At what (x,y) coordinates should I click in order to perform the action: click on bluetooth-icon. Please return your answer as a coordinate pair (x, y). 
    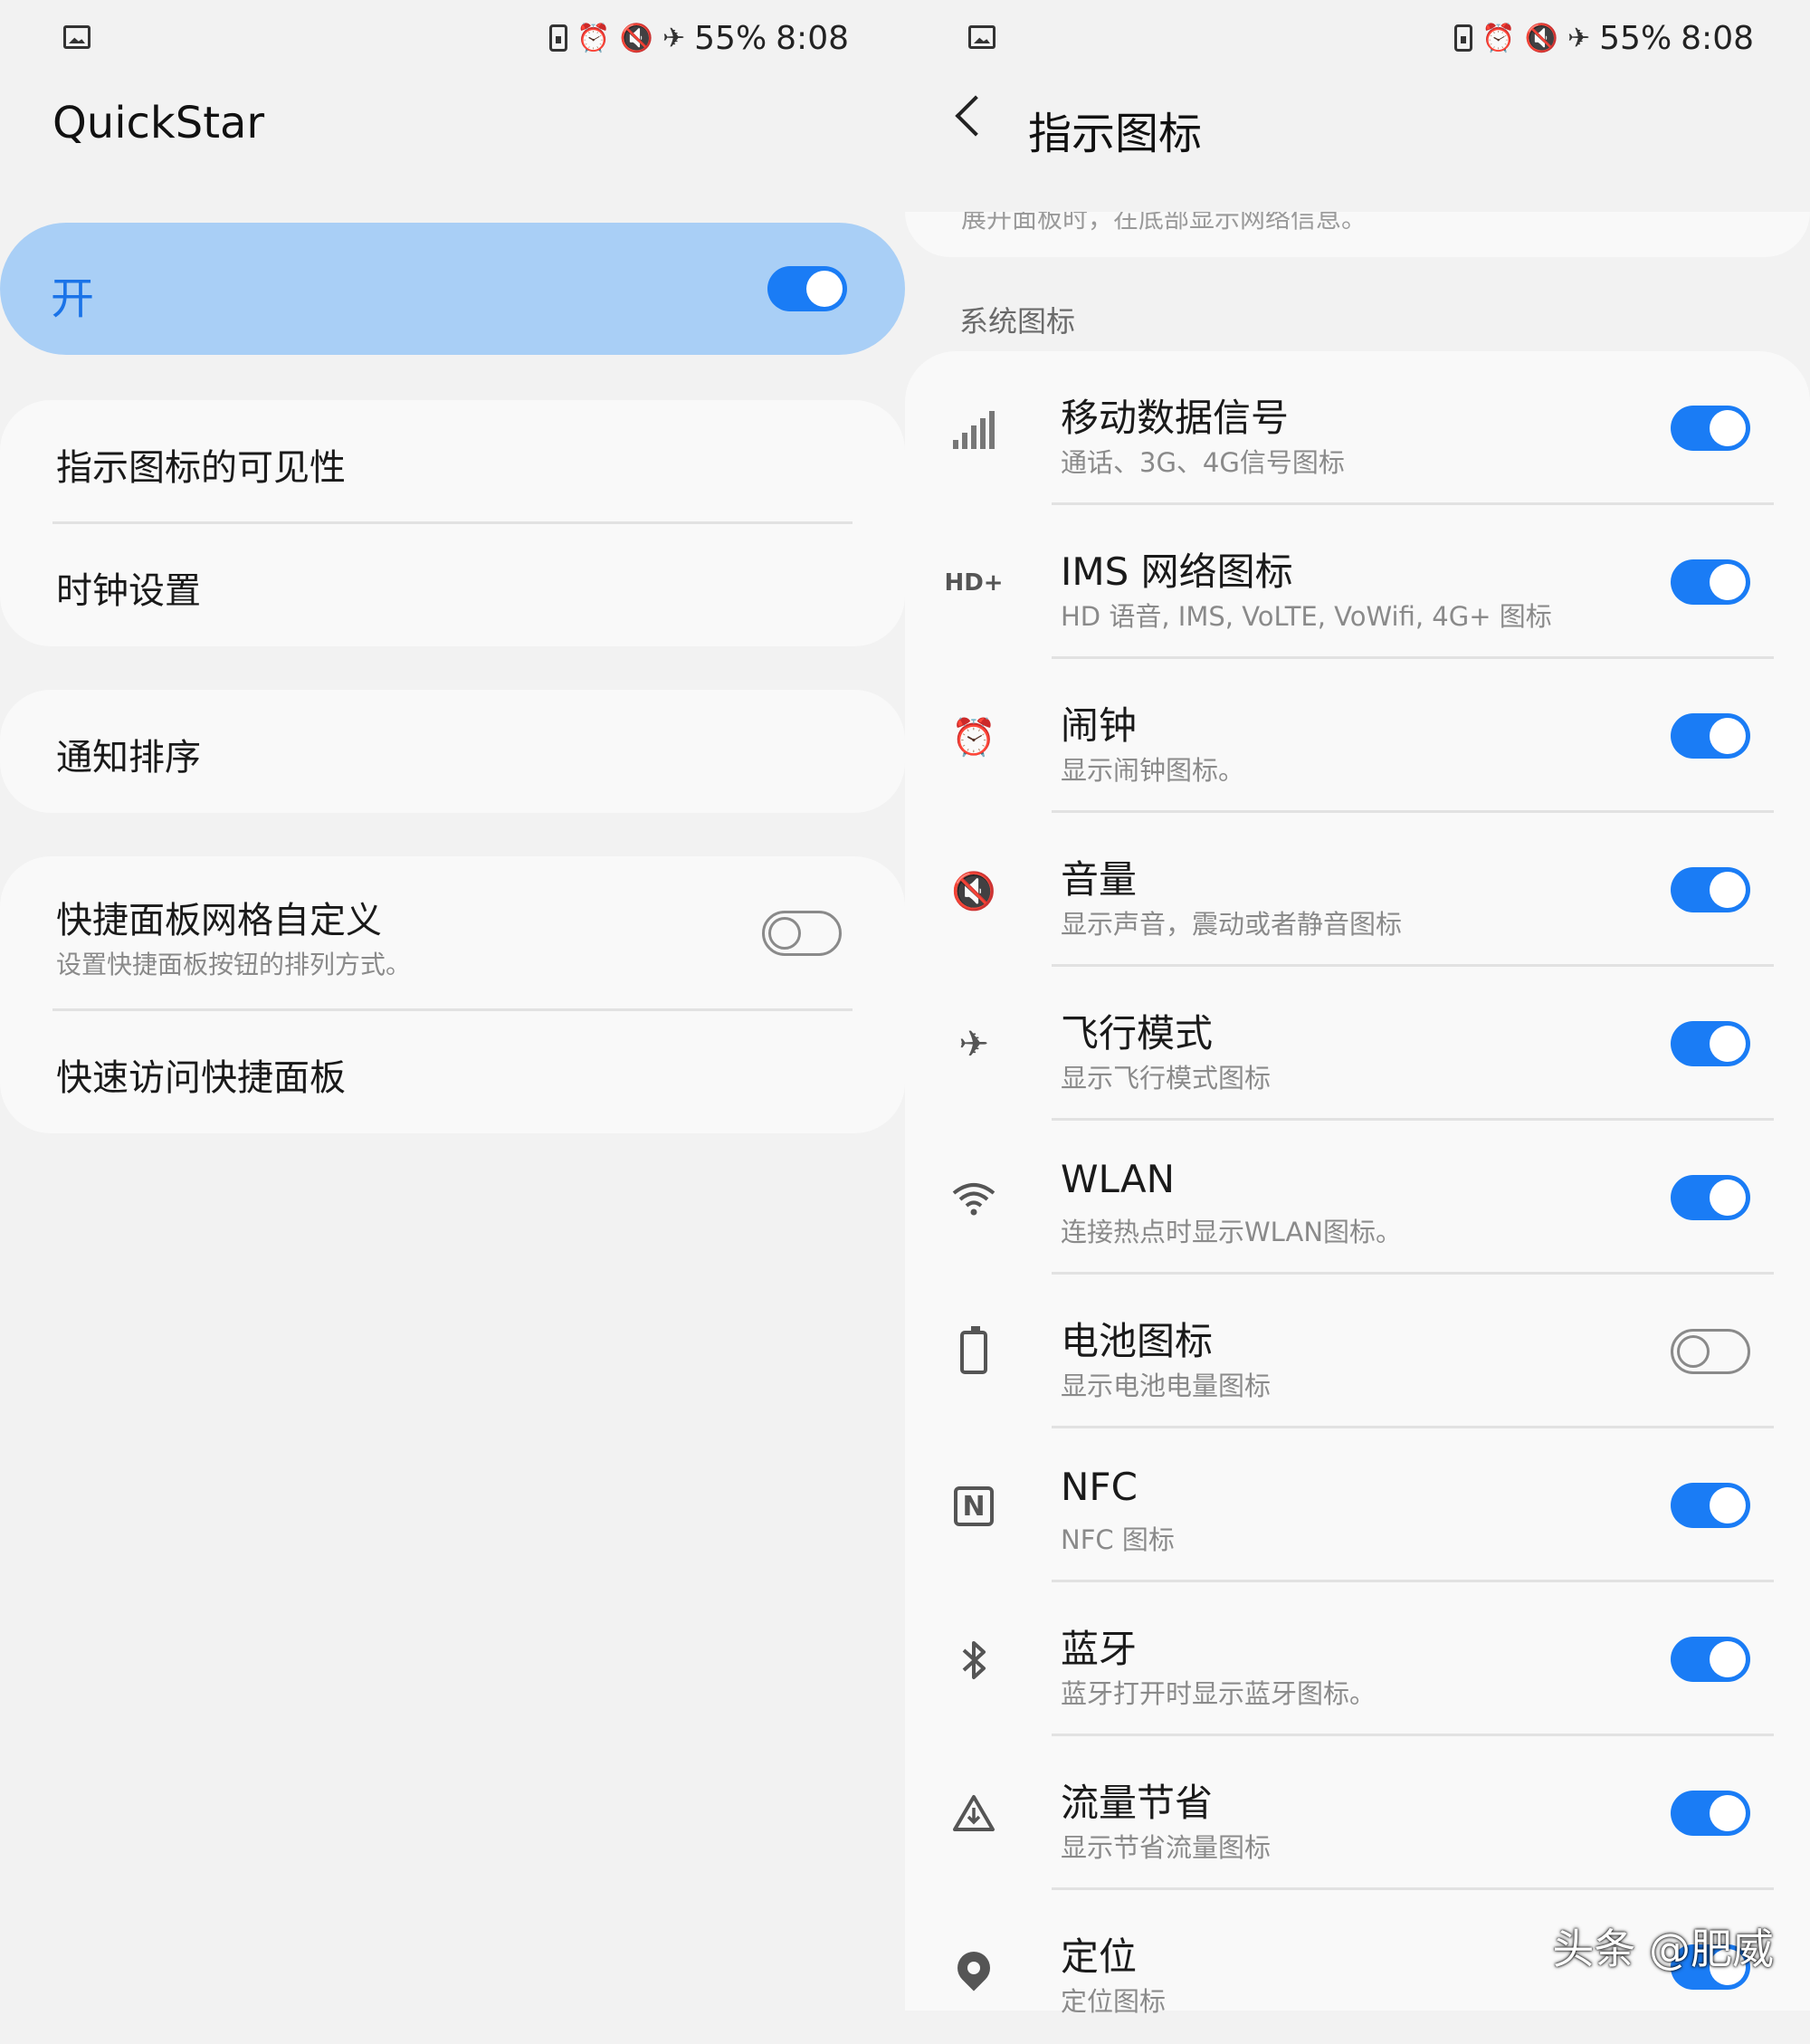
    Looking at the image, I should click on (974, 1660).